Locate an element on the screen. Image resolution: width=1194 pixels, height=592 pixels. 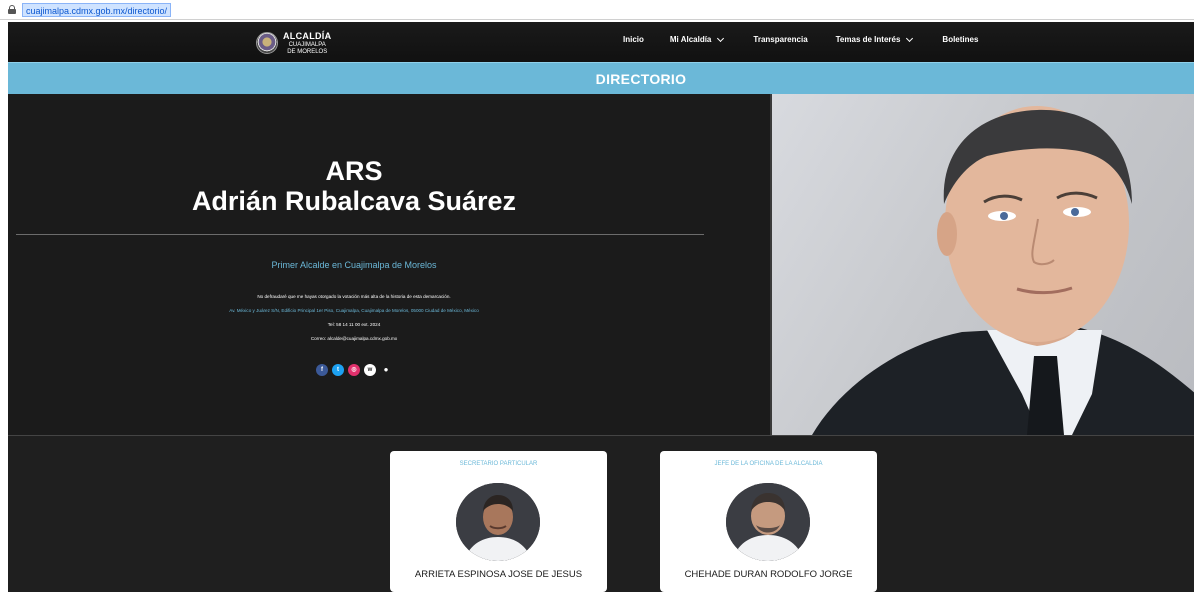
crest-icon is located at coordinates (267, 43).